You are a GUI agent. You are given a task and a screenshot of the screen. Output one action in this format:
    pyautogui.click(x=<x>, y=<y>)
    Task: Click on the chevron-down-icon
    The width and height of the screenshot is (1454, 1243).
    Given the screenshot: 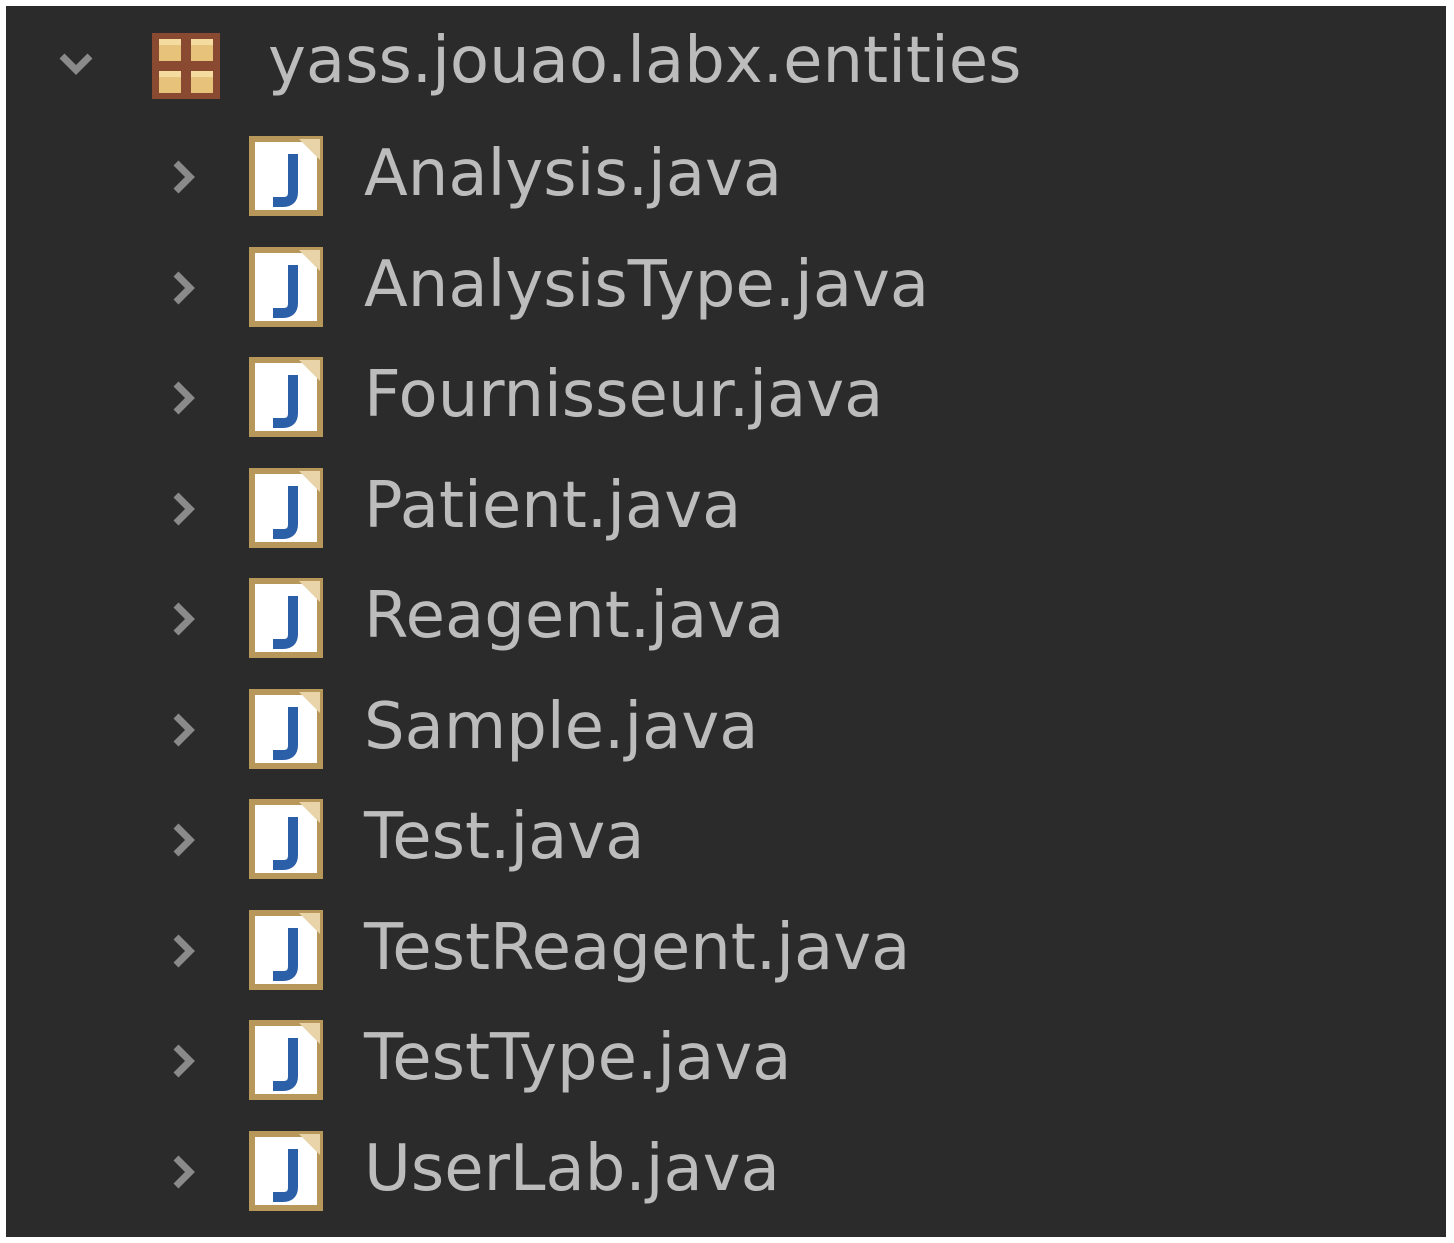 What is the action you would take?
    pyautogui.click(x=76, y=64)
    